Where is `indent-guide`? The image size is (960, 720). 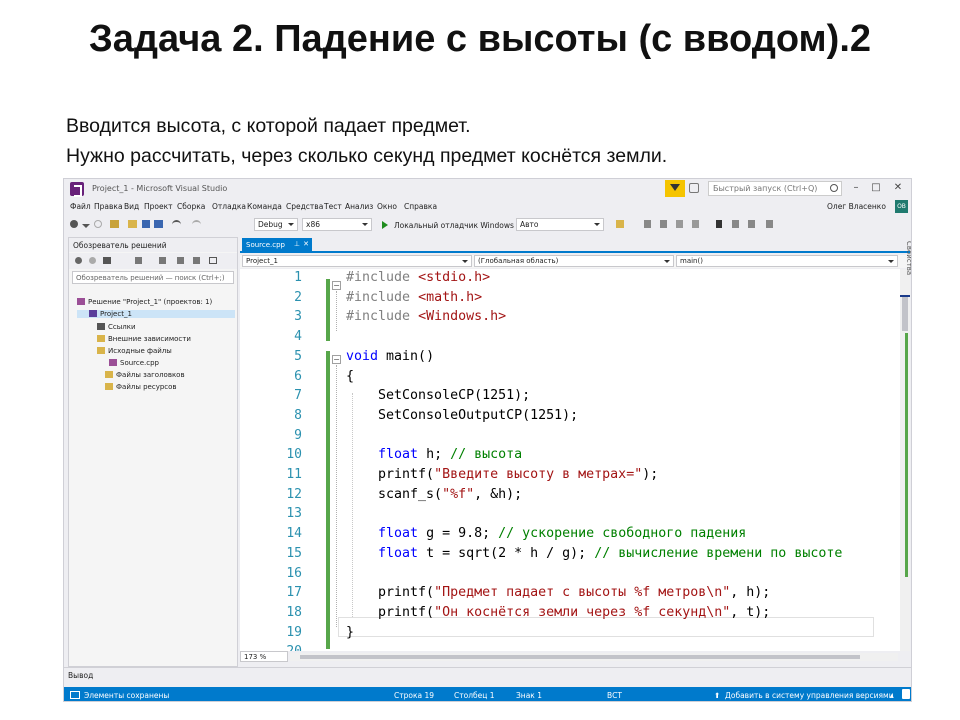
indent-guide is located at coordinates (352, 505).